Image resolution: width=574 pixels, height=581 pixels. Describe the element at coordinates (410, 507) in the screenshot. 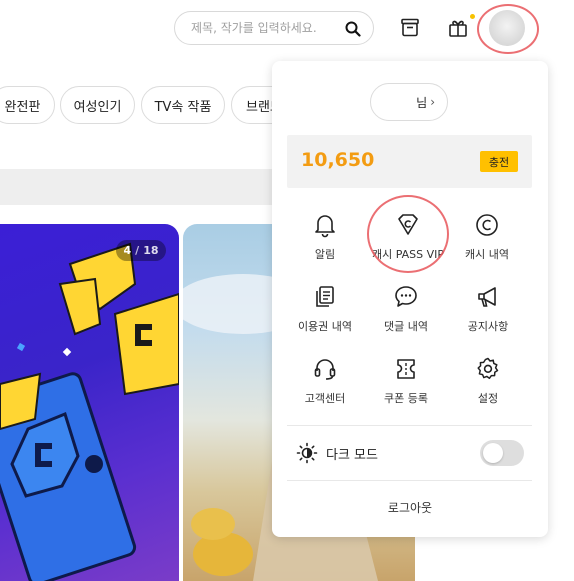

I see `logout-link: 로그아웃` at that location.